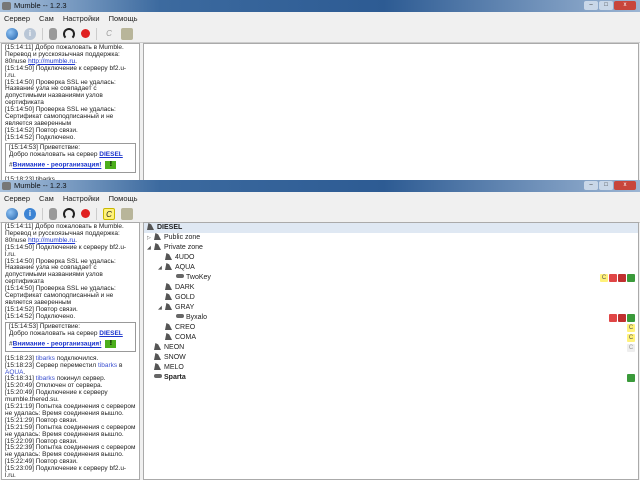 This screenshot has width=640, height=480. Describe the element at coordinates (391, 288) in the screenshot. I see `tree-channel: DARK` at that location.